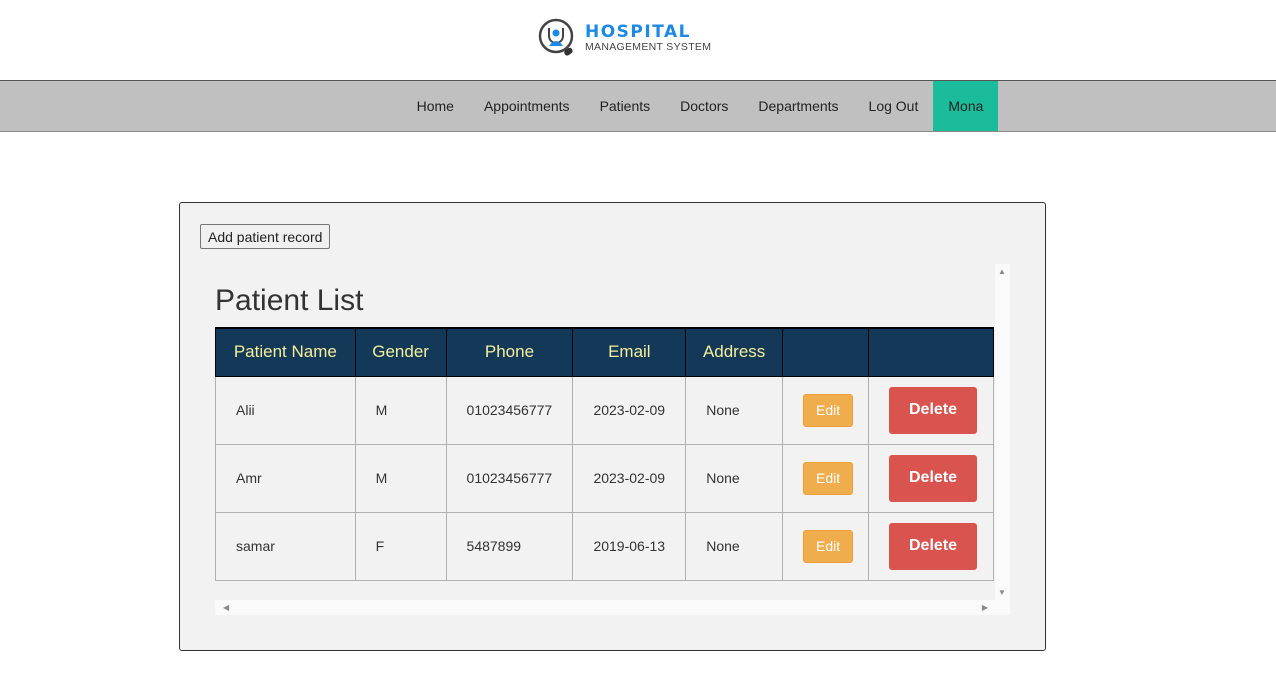 This screenshot has width=1276, height=690. I want to click on logo: HOSPITAL MANAGEMENT SYSTEM, so click(624, 38).